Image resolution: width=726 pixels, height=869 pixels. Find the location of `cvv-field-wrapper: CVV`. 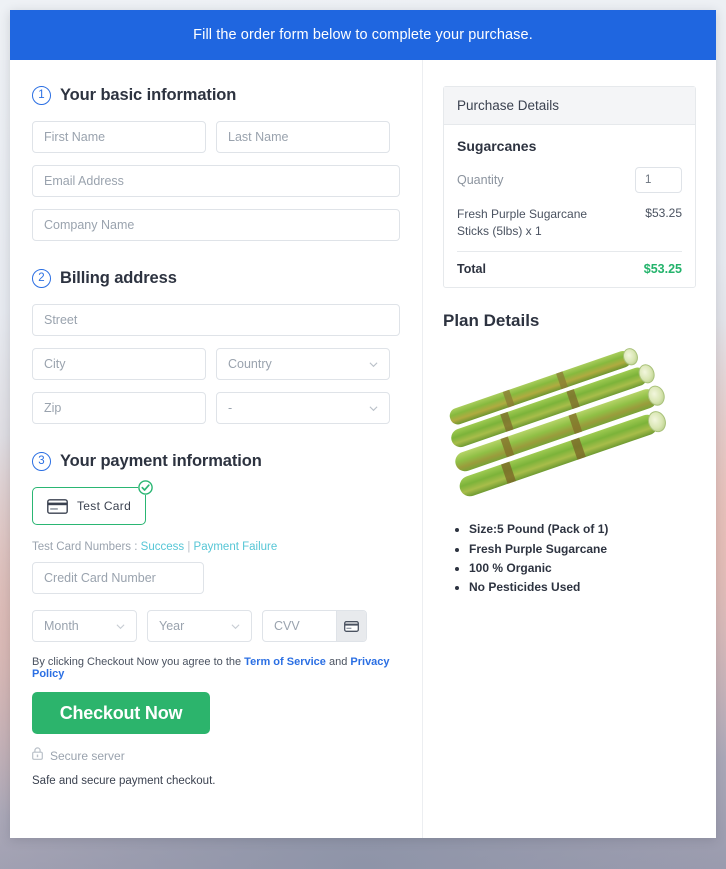

cvv-field-wrapper: CVV is located at coordinates (314, 626).